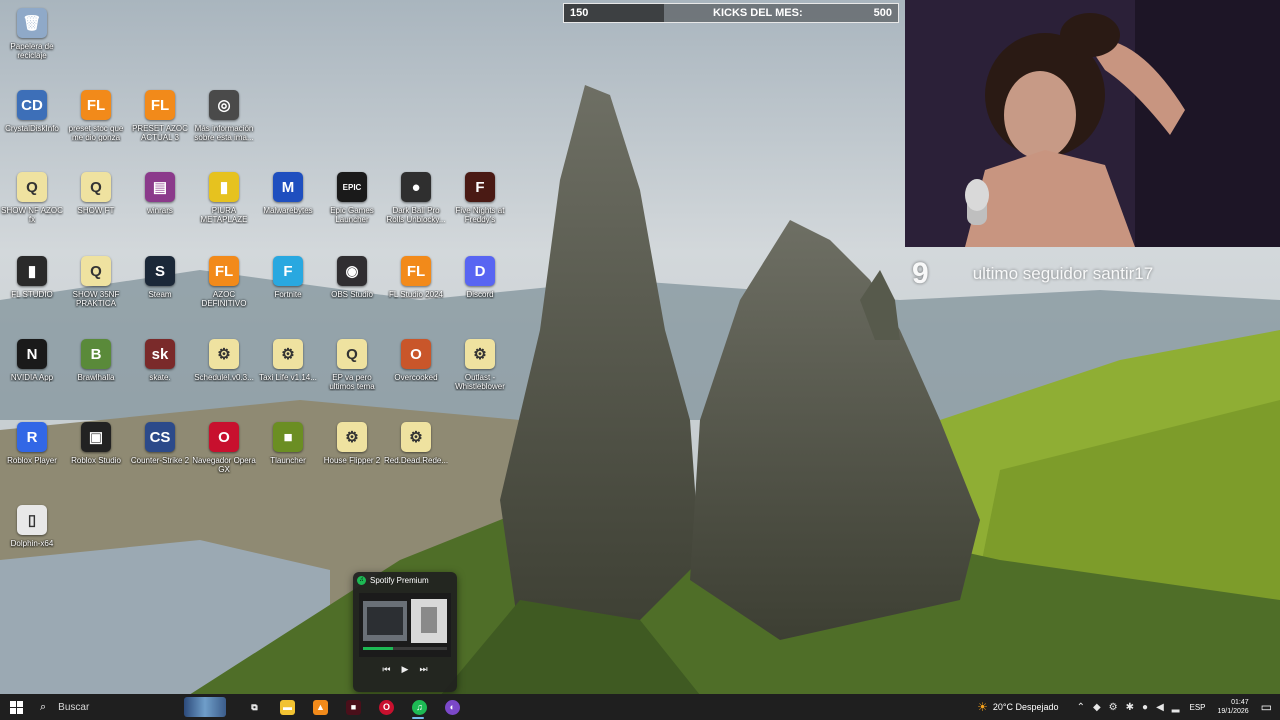  I want to click on desktop-icon: ▮ FL STUDIO, so click(32, 293).